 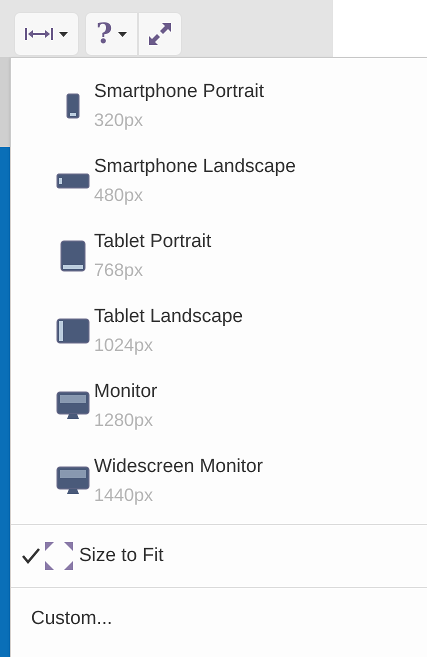 I want to click on device-width: 1024px, so click(x=124, y=345).